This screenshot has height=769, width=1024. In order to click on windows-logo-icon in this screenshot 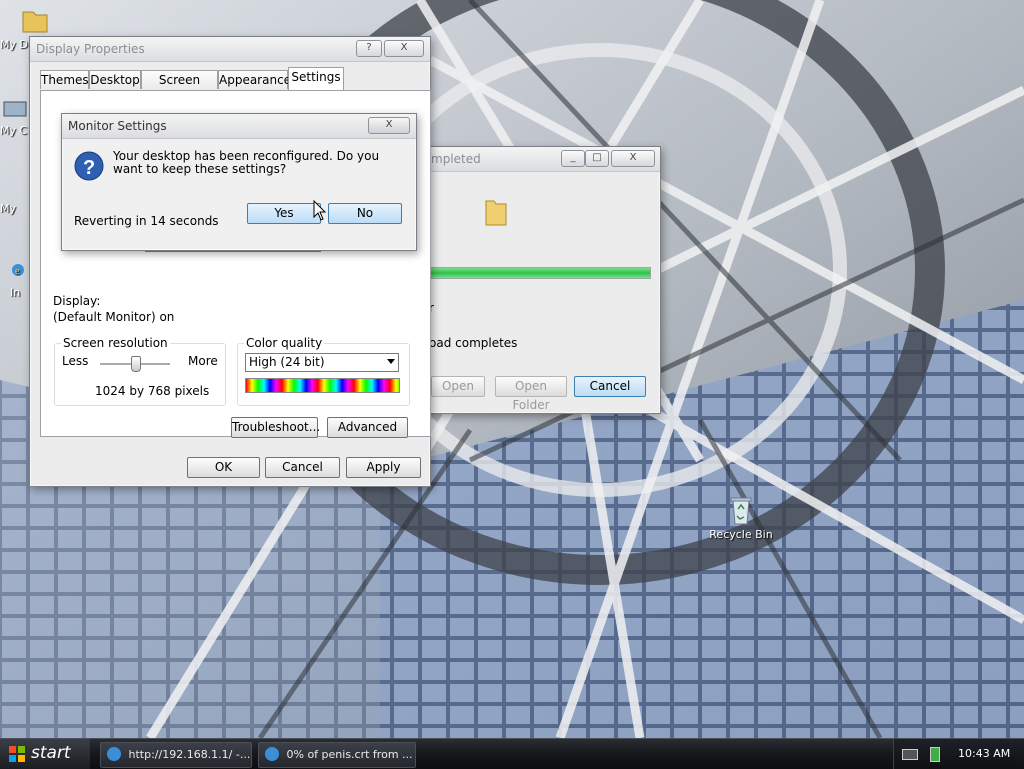, I will do `click(17, 754)`.